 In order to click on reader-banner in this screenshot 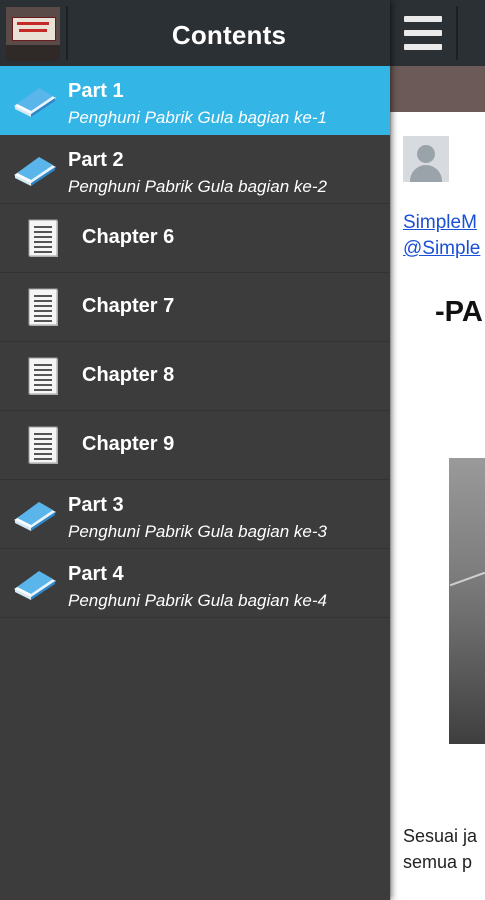, I will do `click(437, 89)`.